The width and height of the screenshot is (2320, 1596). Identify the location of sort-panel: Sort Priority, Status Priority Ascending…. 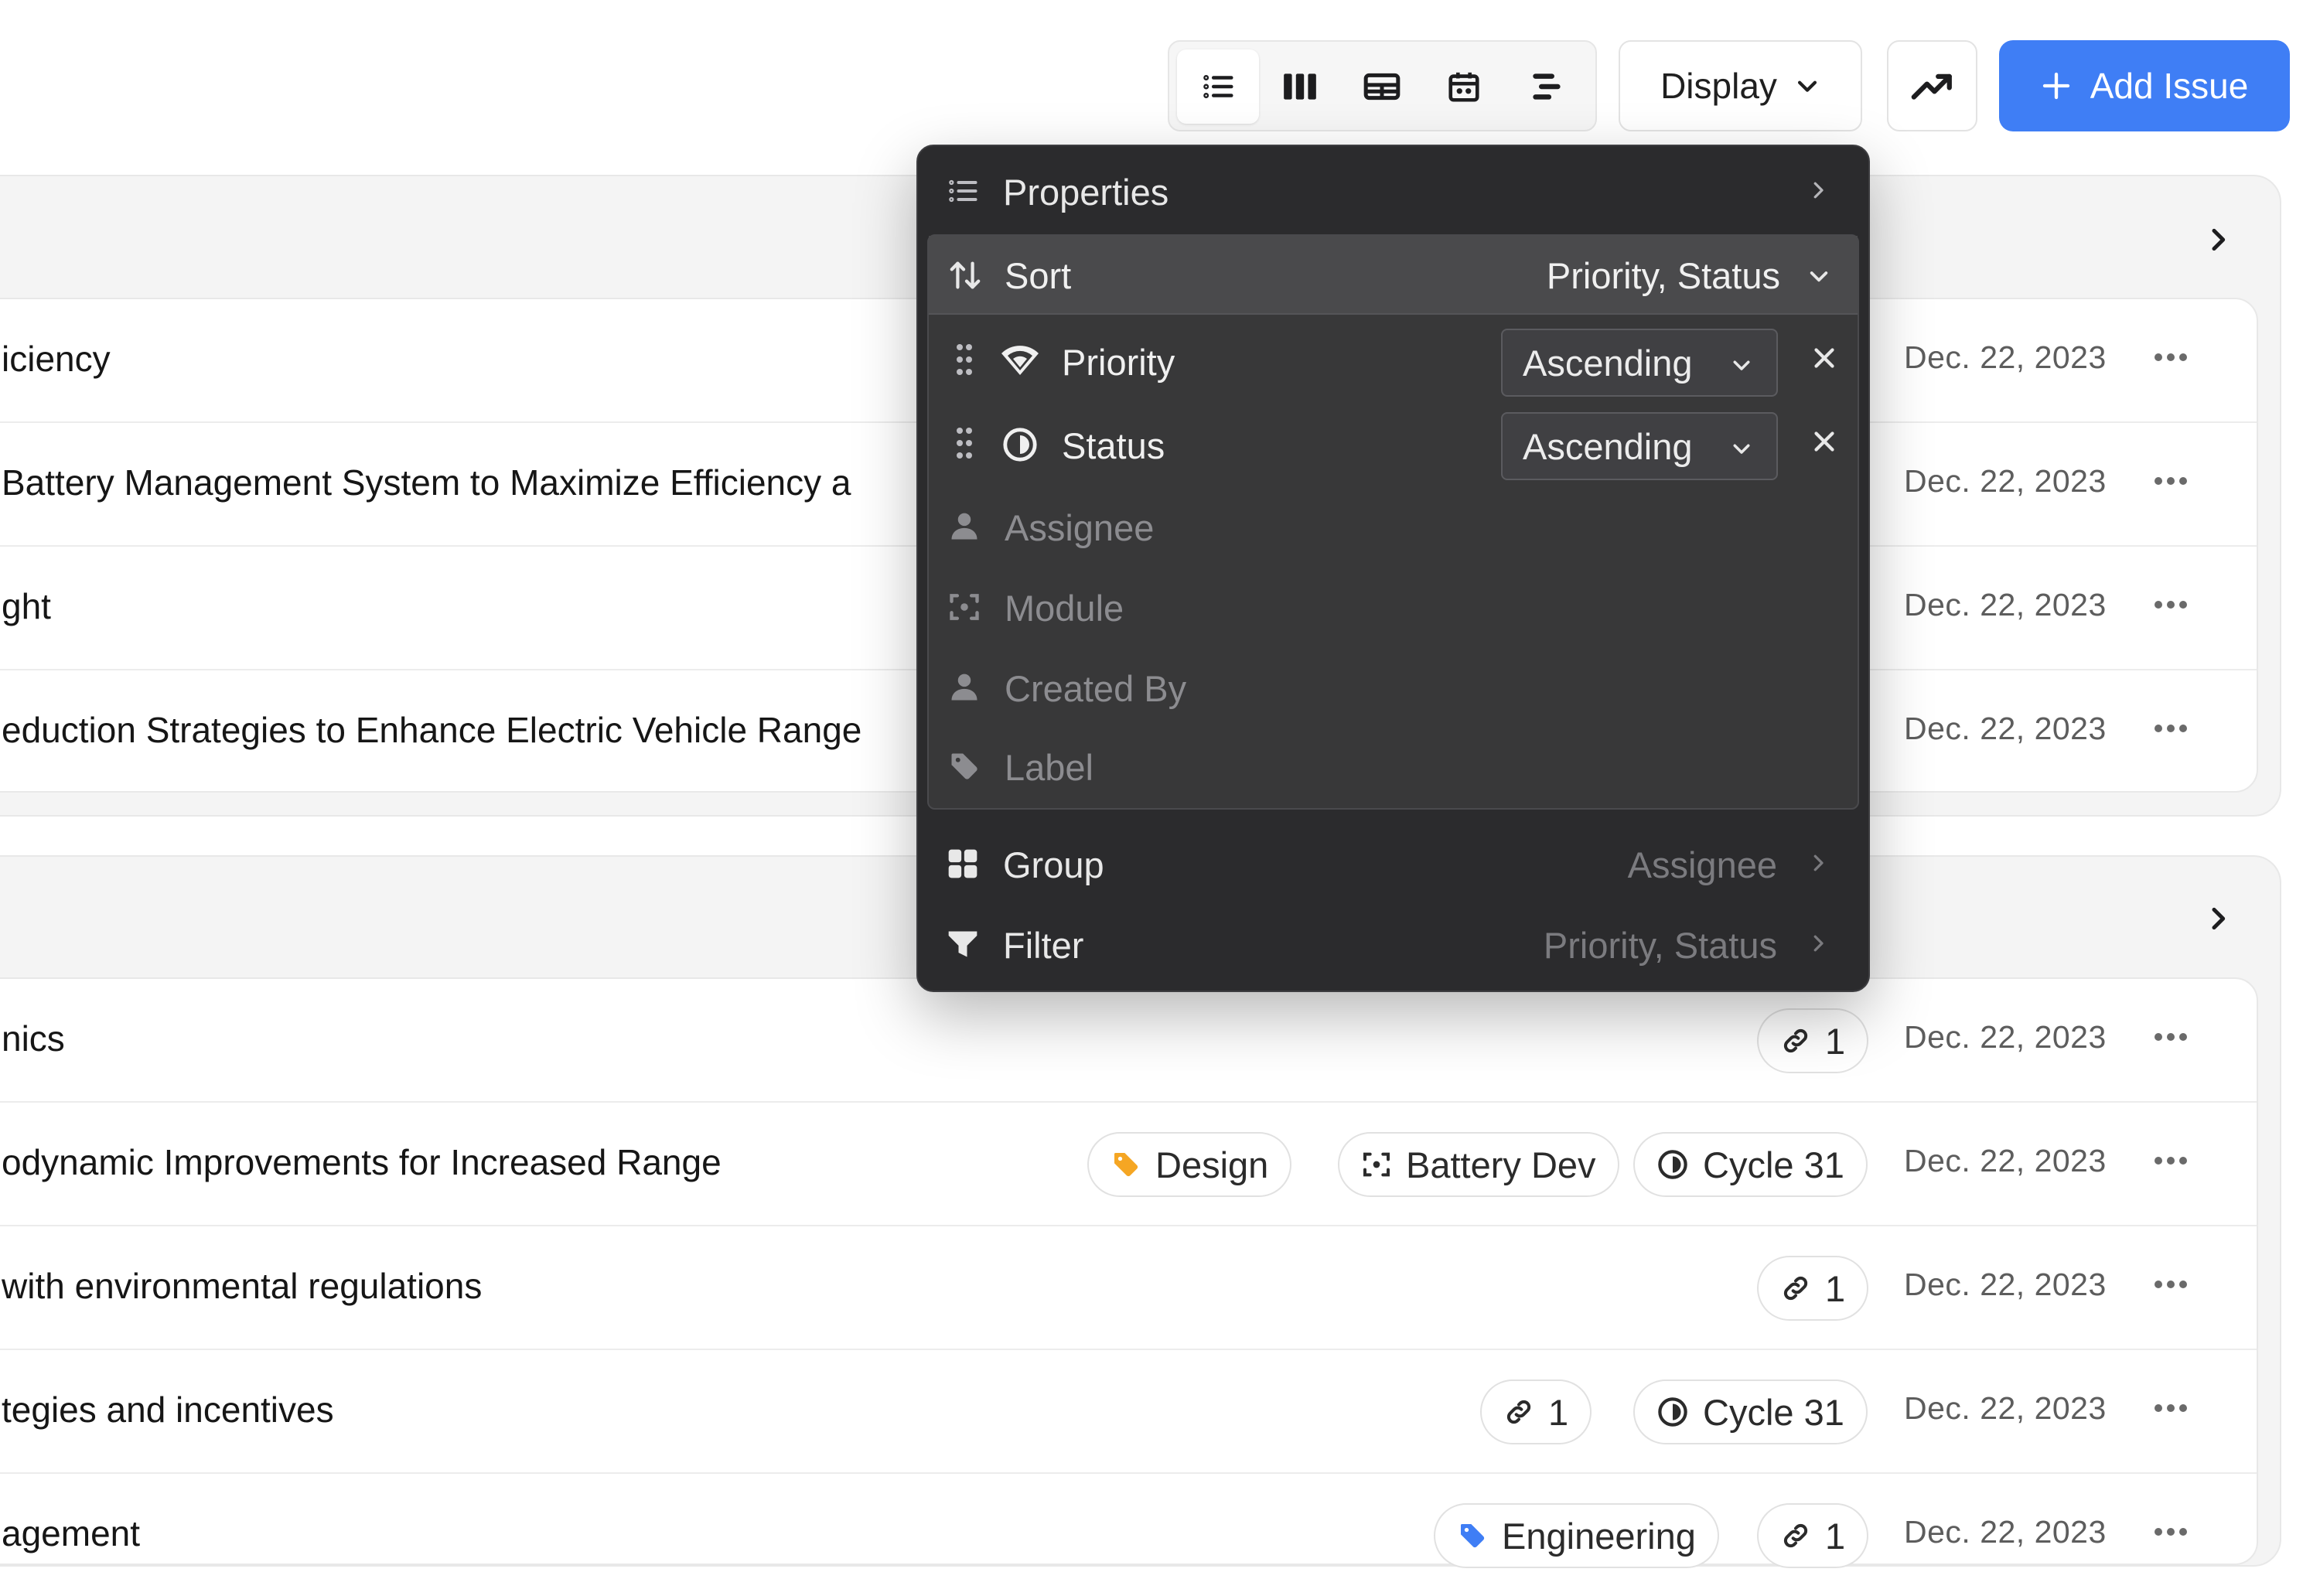
(1393, 522).